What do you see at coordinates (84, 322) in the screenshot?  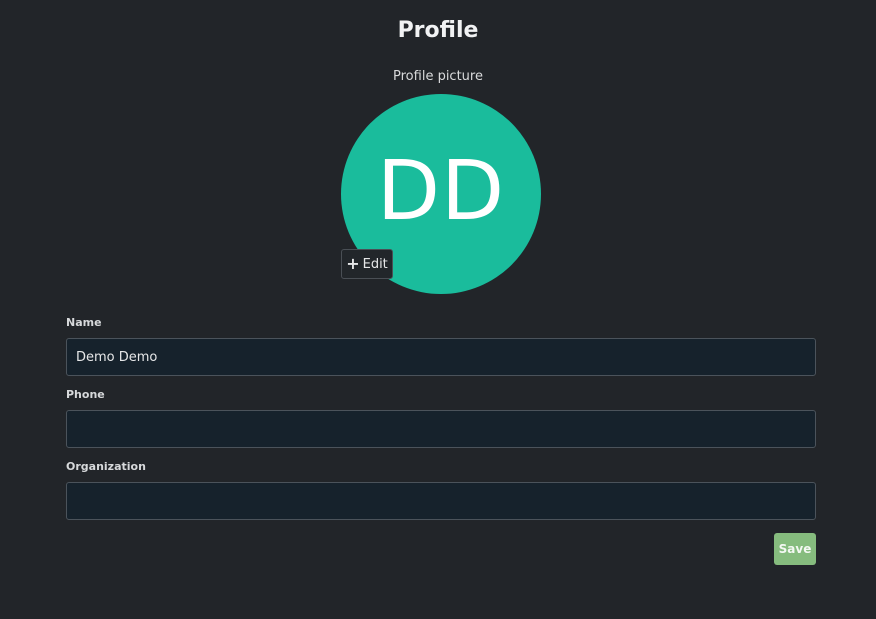 I see `name-label: Name` at bounding box center [84, 322].